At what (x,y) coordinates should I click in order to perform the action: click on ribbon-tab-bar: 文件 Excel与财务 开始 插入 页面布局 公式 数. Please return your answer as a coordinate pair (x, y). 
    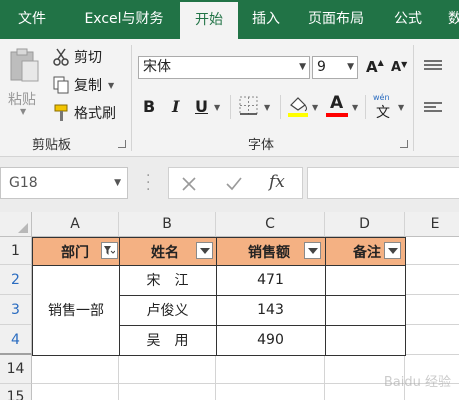
    Looking at the image, I should click on (229, 19).